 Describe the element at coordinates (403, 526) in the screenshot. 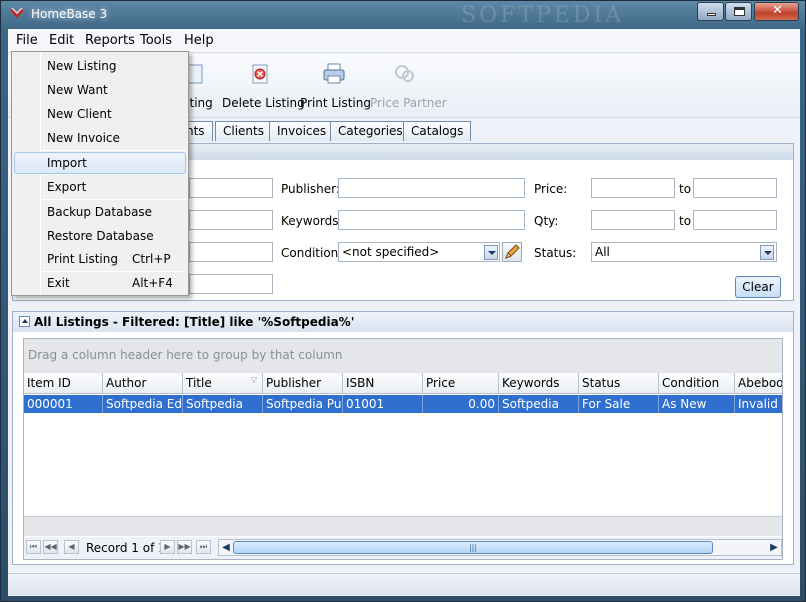

I see `grid-footer` at that location.